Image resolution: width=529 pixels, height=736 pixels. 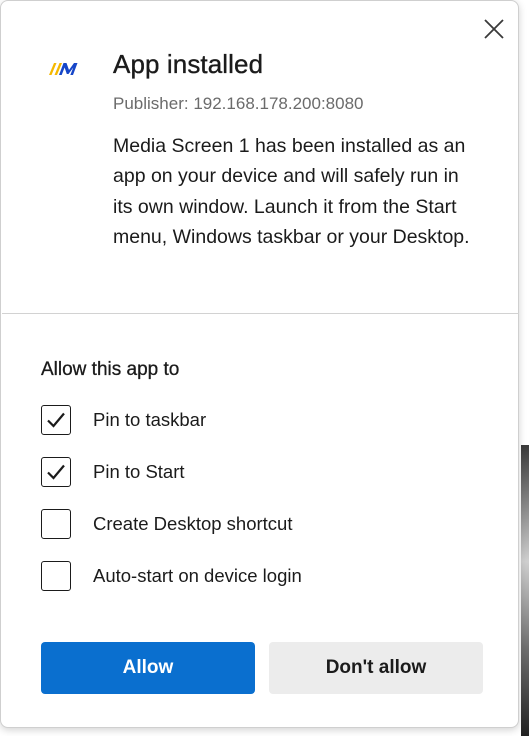 What do you see at coordinates (188, 64) in the screenshot?
I see `dialog-title: App installed` at bounding box center [188, 64].